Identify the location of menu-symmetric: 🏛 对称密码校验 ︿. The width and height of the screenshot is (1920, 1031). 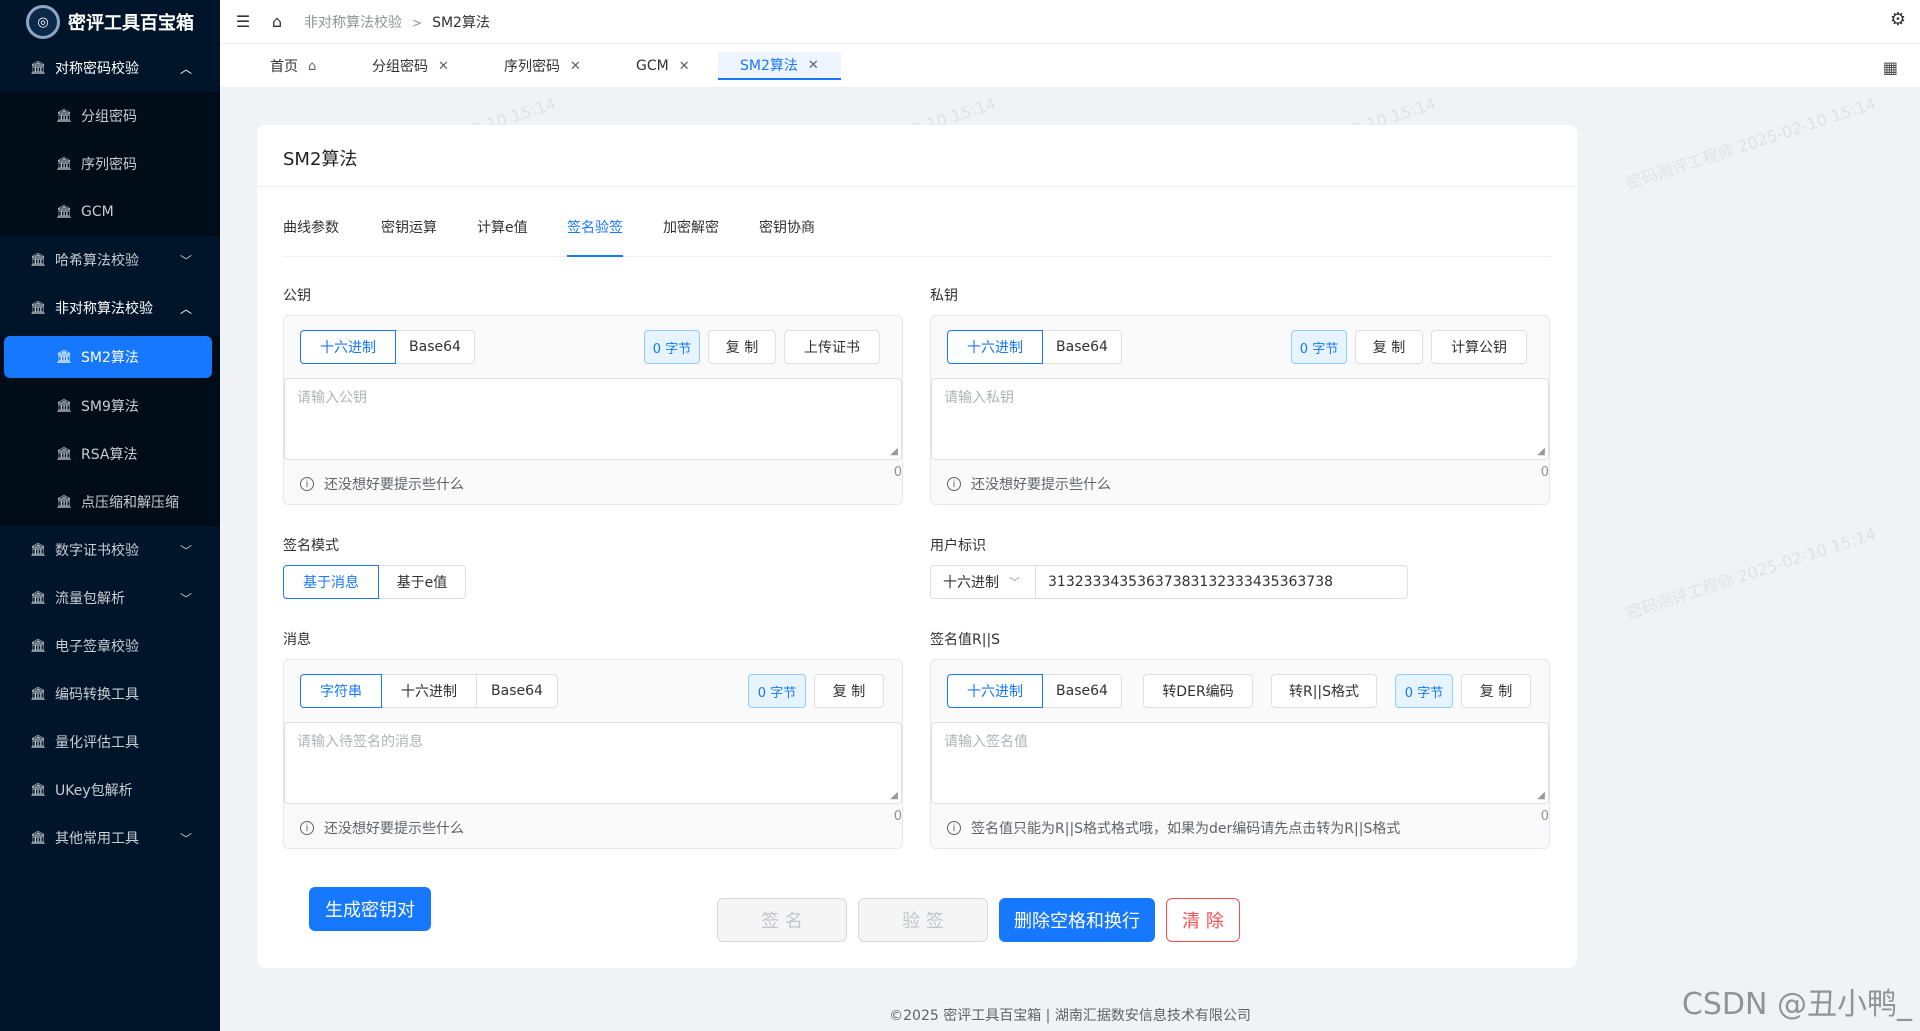
(110, 68).